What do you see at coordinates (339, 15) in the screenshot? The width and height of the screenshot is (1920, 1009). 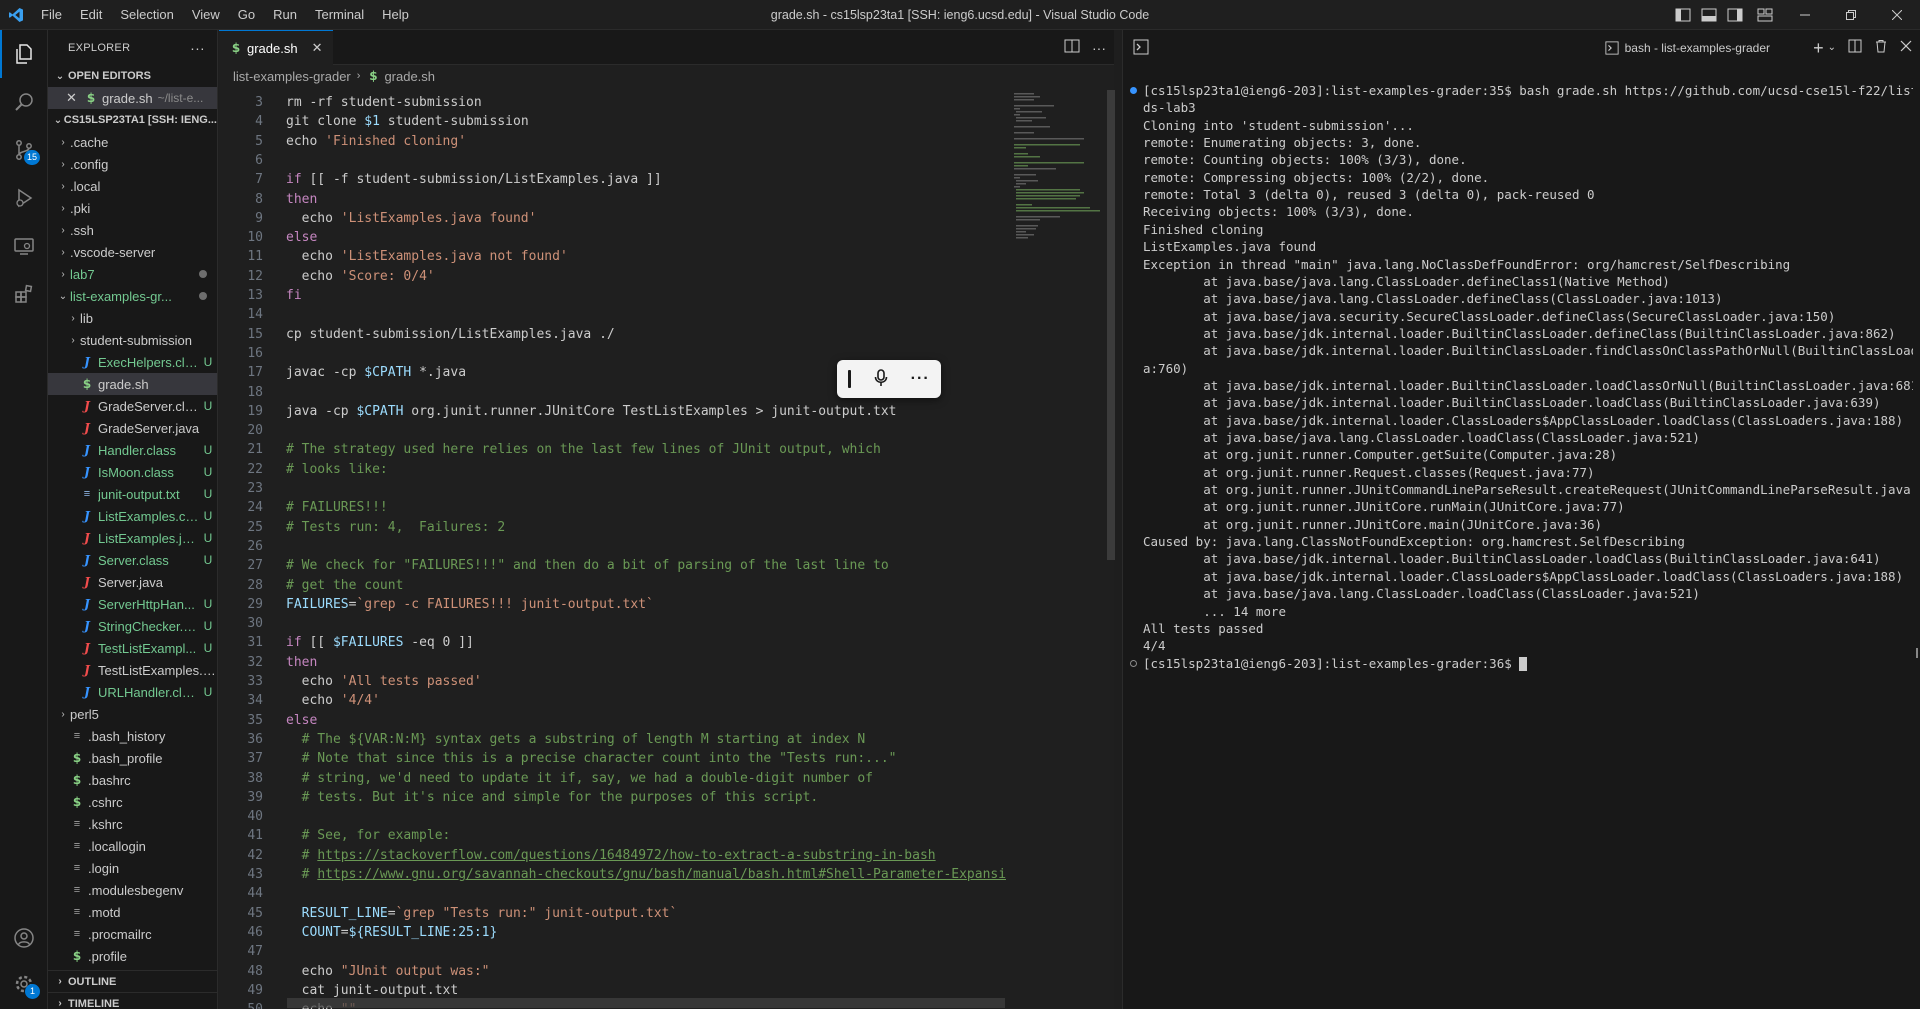 I see `menu-terminal: Terminal` at bounding box center [339, 15].